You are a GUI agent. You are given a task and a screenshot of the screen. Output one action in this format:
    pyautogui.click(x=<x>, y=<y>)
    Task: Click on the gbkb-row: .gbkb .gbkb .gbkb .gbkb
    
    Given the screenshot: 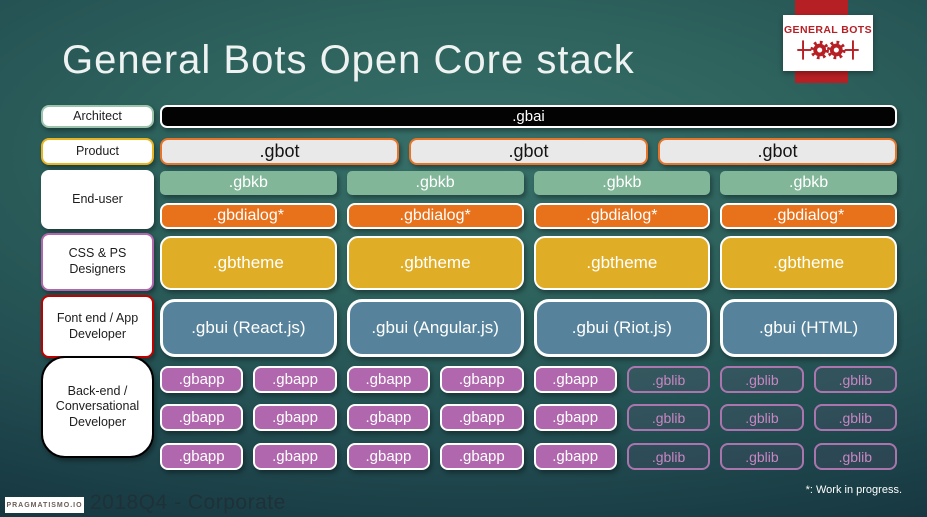 What is the action you would take?
    pyautogui.click(x=528, y=183)
    